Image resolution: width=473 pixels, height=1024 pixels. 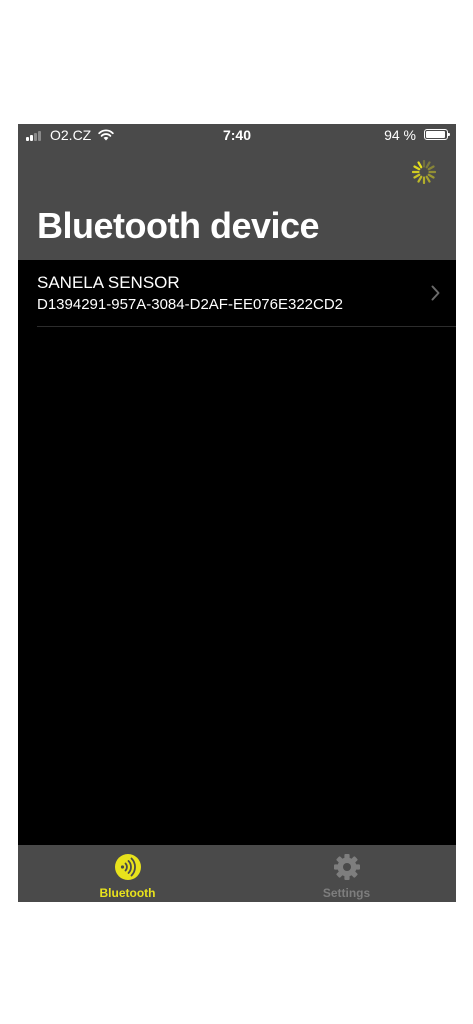 I want to click on page-title: Bluetooth device, so click(x=178, y=225).